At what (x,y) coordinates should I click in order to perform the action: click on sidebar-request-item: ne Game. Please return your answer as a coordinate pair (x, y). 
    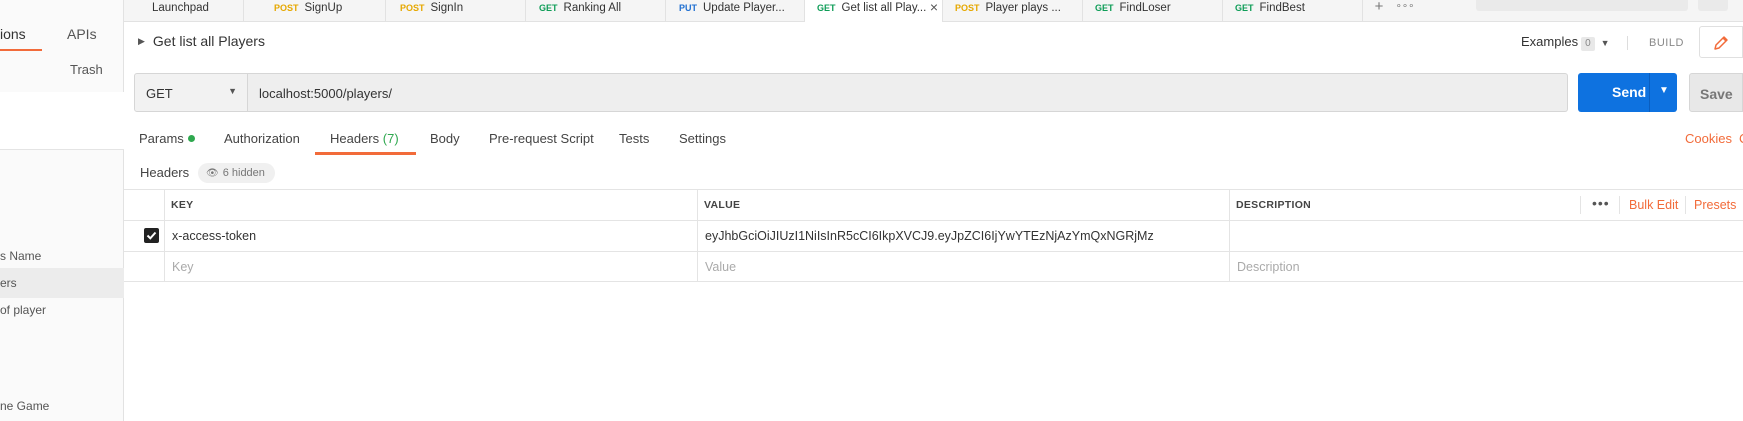
    Looking at the image, I should click on (62, 406).